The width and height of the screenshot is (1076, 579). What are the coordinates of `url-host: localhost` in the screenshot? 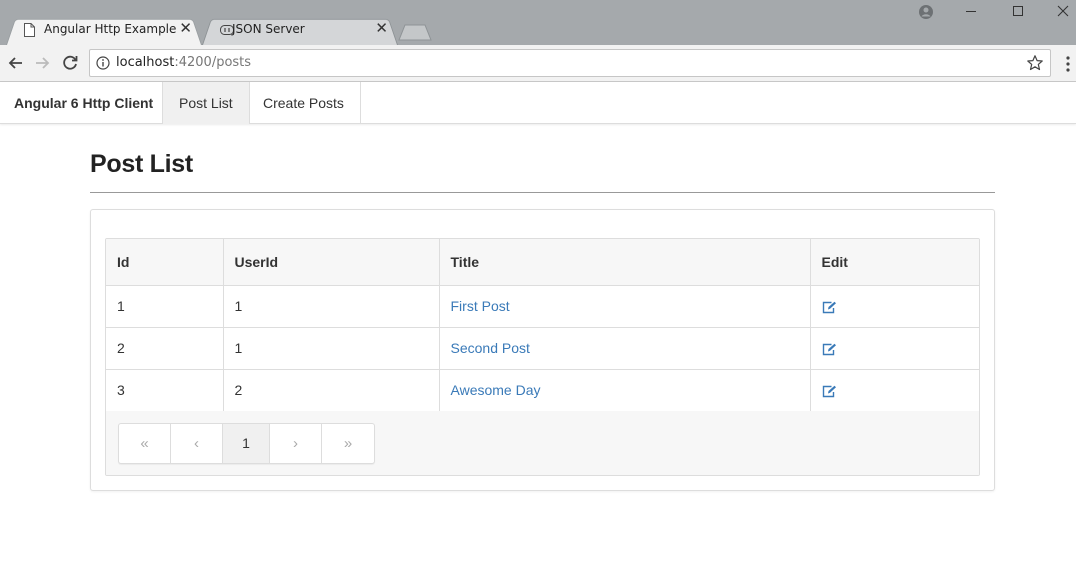 It's located at (145, 62).